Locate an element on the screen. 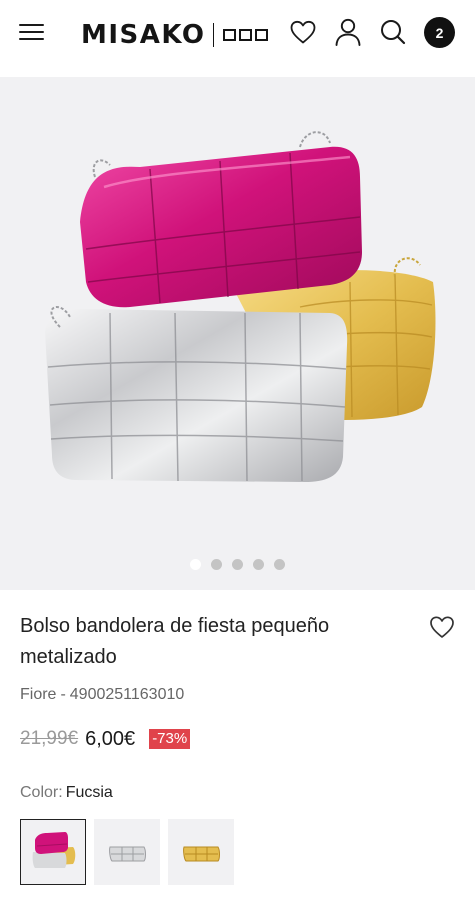 The image size is (475, 914). color-selection: Color: Fucsia is located at coordinates (66, 793).